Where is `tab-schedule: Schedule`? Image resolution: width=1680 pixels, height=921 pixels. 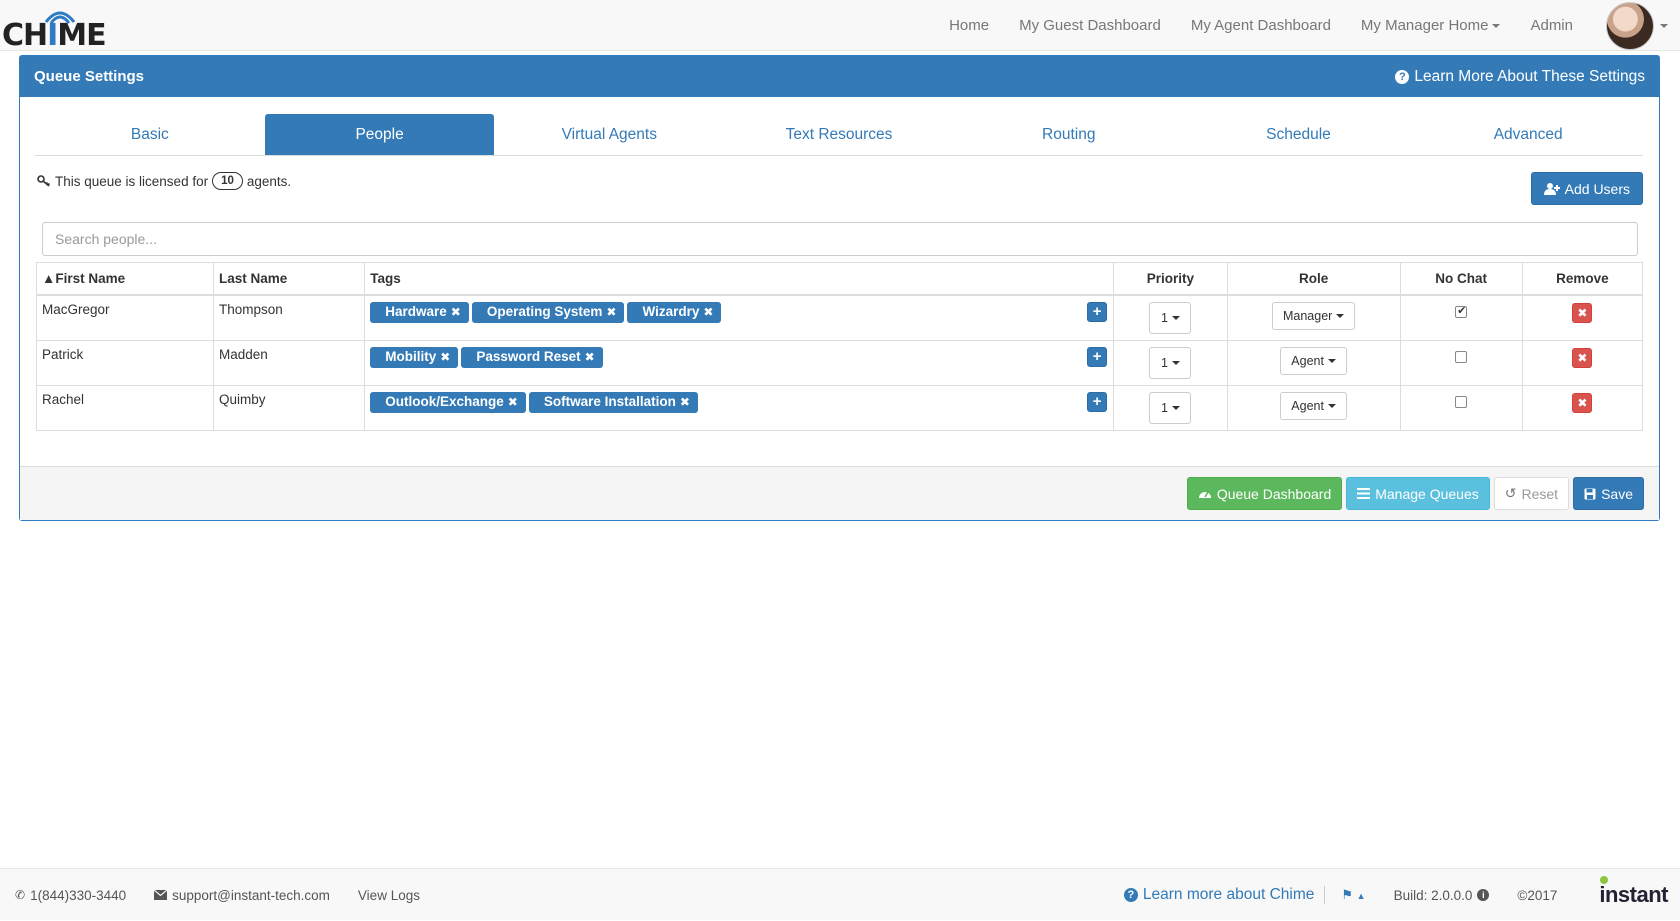
tab-schedule: Schedule is located at coordinates (1299, 134).